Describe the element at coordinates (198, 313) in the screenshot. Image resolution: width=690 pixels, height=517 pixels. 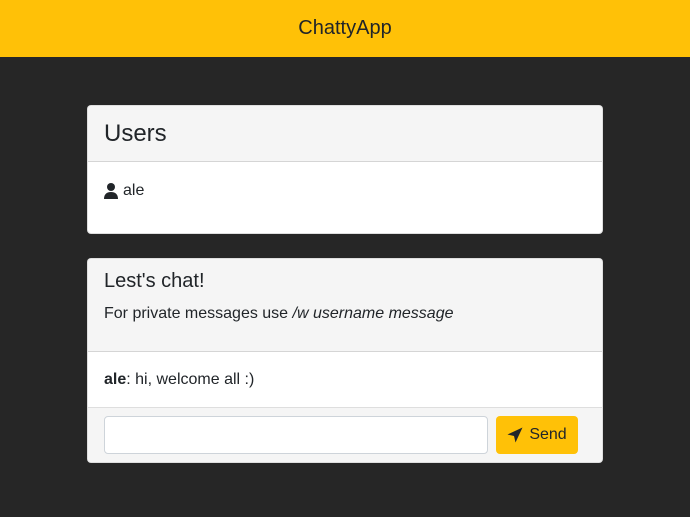
I see `chat-subtitle-prefix: For private messages use` at that location.